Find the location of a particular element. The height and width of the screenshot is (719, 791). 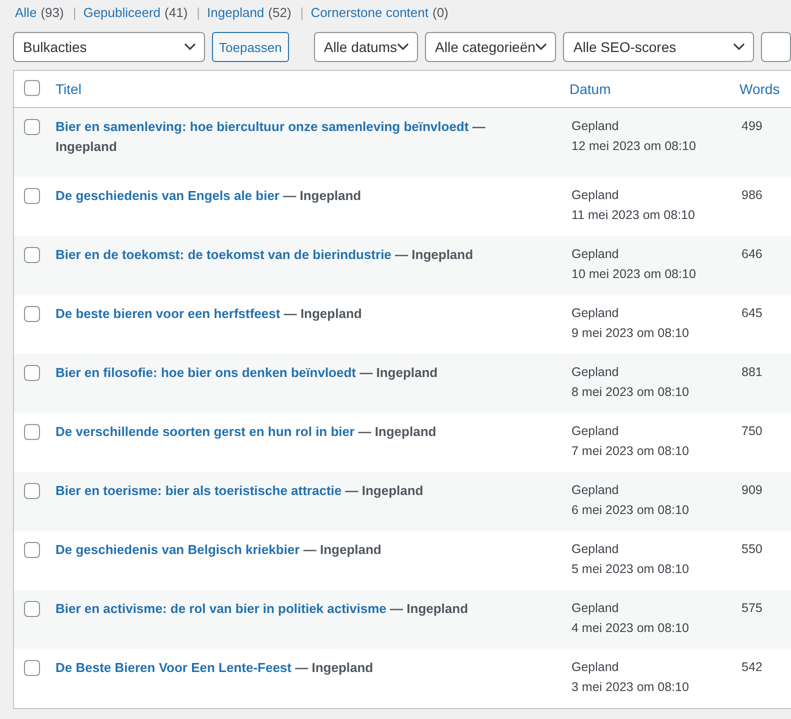

post-title: Bier en toerisme: bier als toeristische attractie — Ingepland is located at coordinates (240, 491).